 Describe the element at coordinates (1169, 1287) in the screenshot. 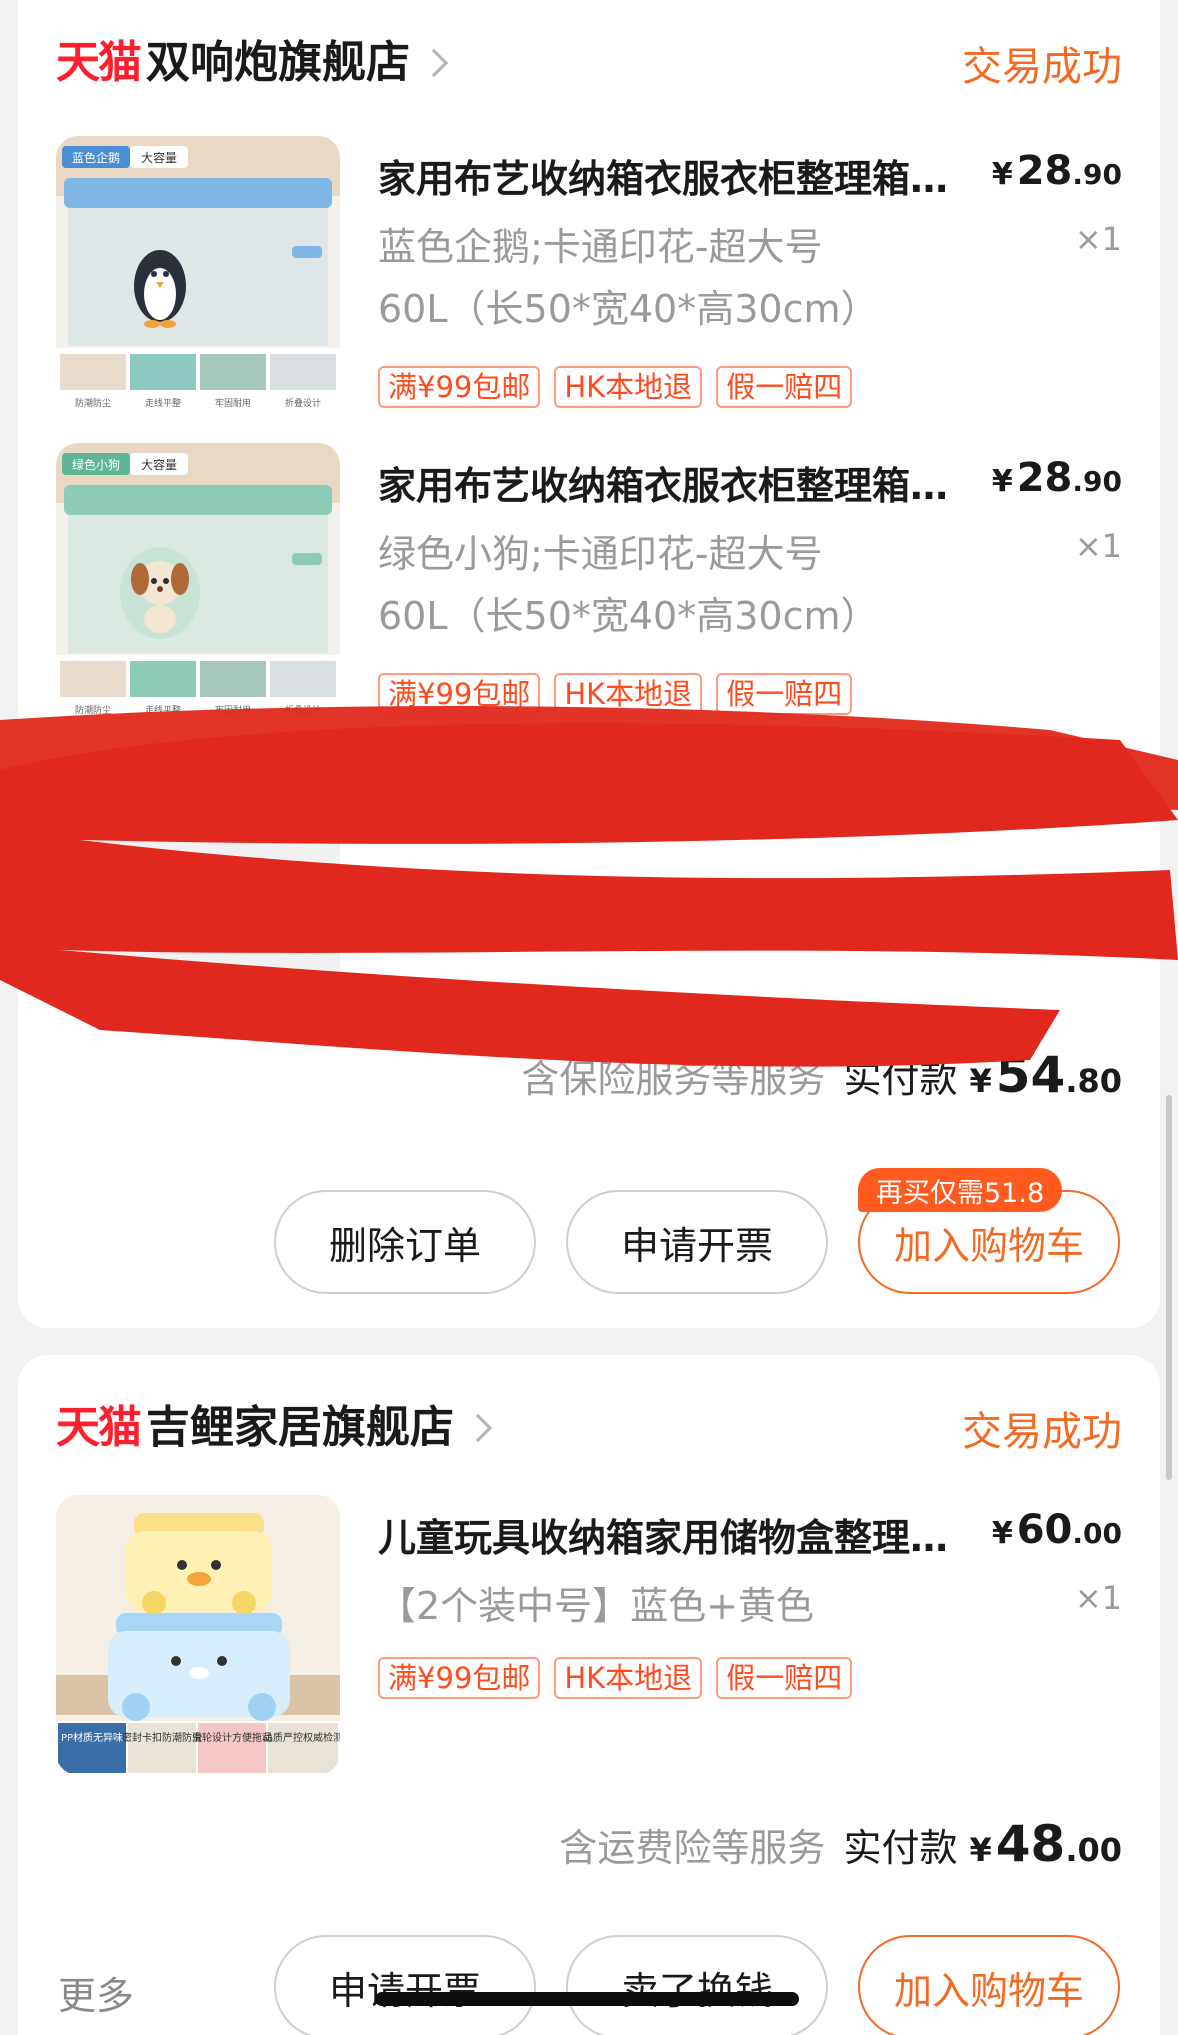

I see `scrollbar` at that location.